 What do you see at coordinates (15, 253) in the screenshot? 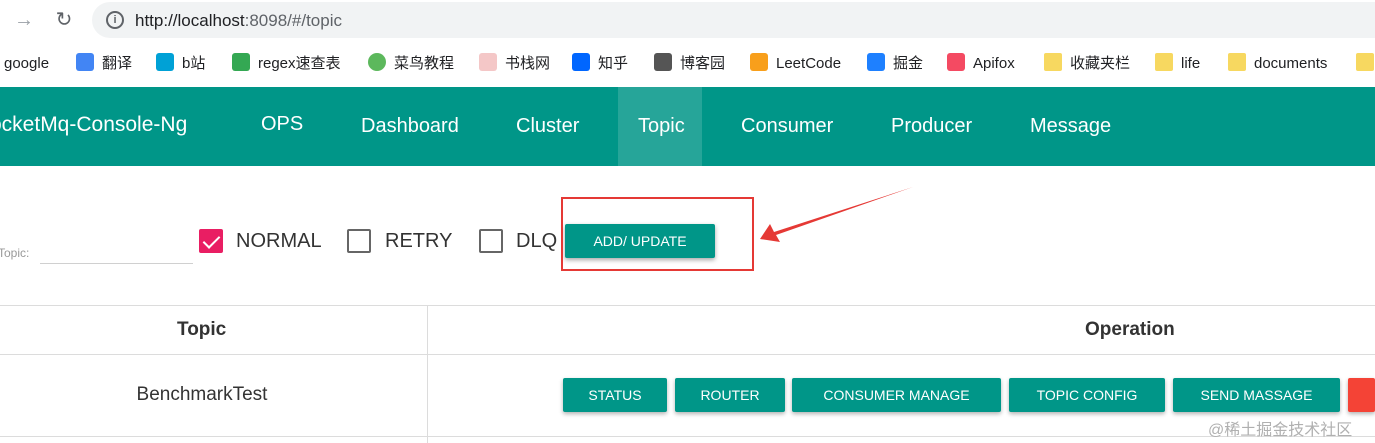
I see `topic-filter-label: Topic:` at bounding box center [15, 253].